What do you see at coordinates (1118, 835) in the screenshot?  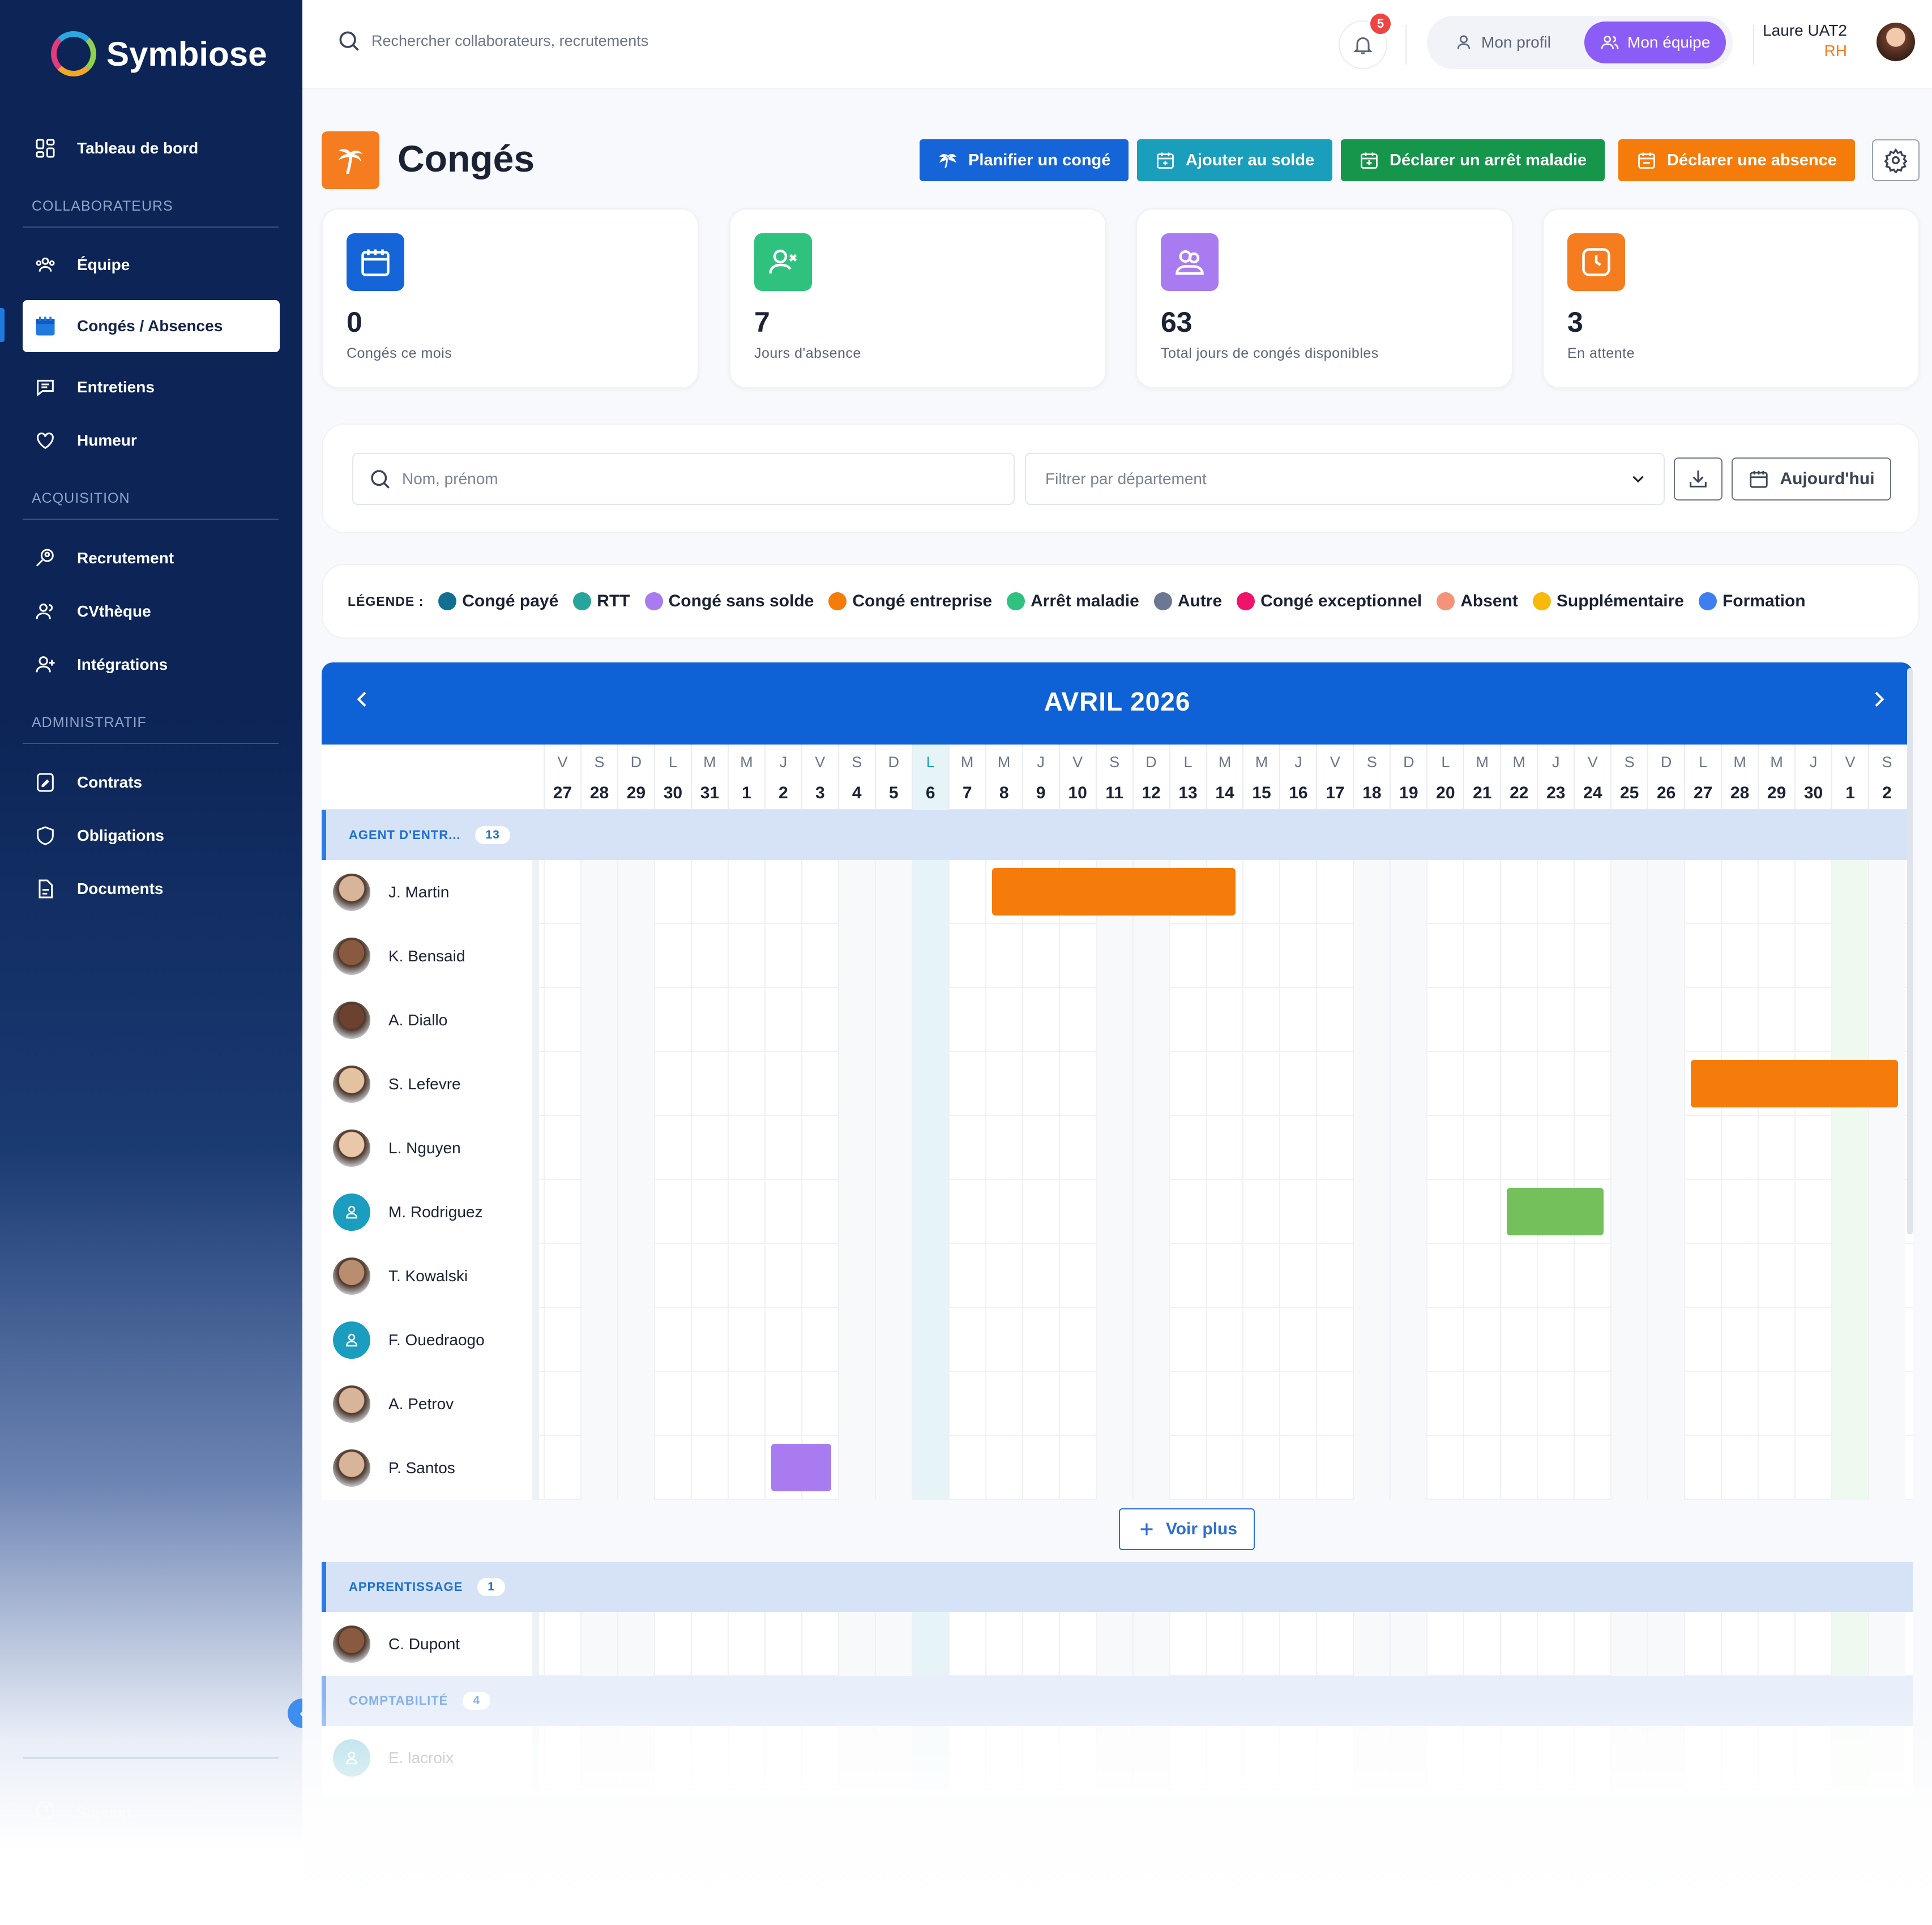 I see `group-header: AGENT D'ENTR... 13` at bounding box center [1118, 835].